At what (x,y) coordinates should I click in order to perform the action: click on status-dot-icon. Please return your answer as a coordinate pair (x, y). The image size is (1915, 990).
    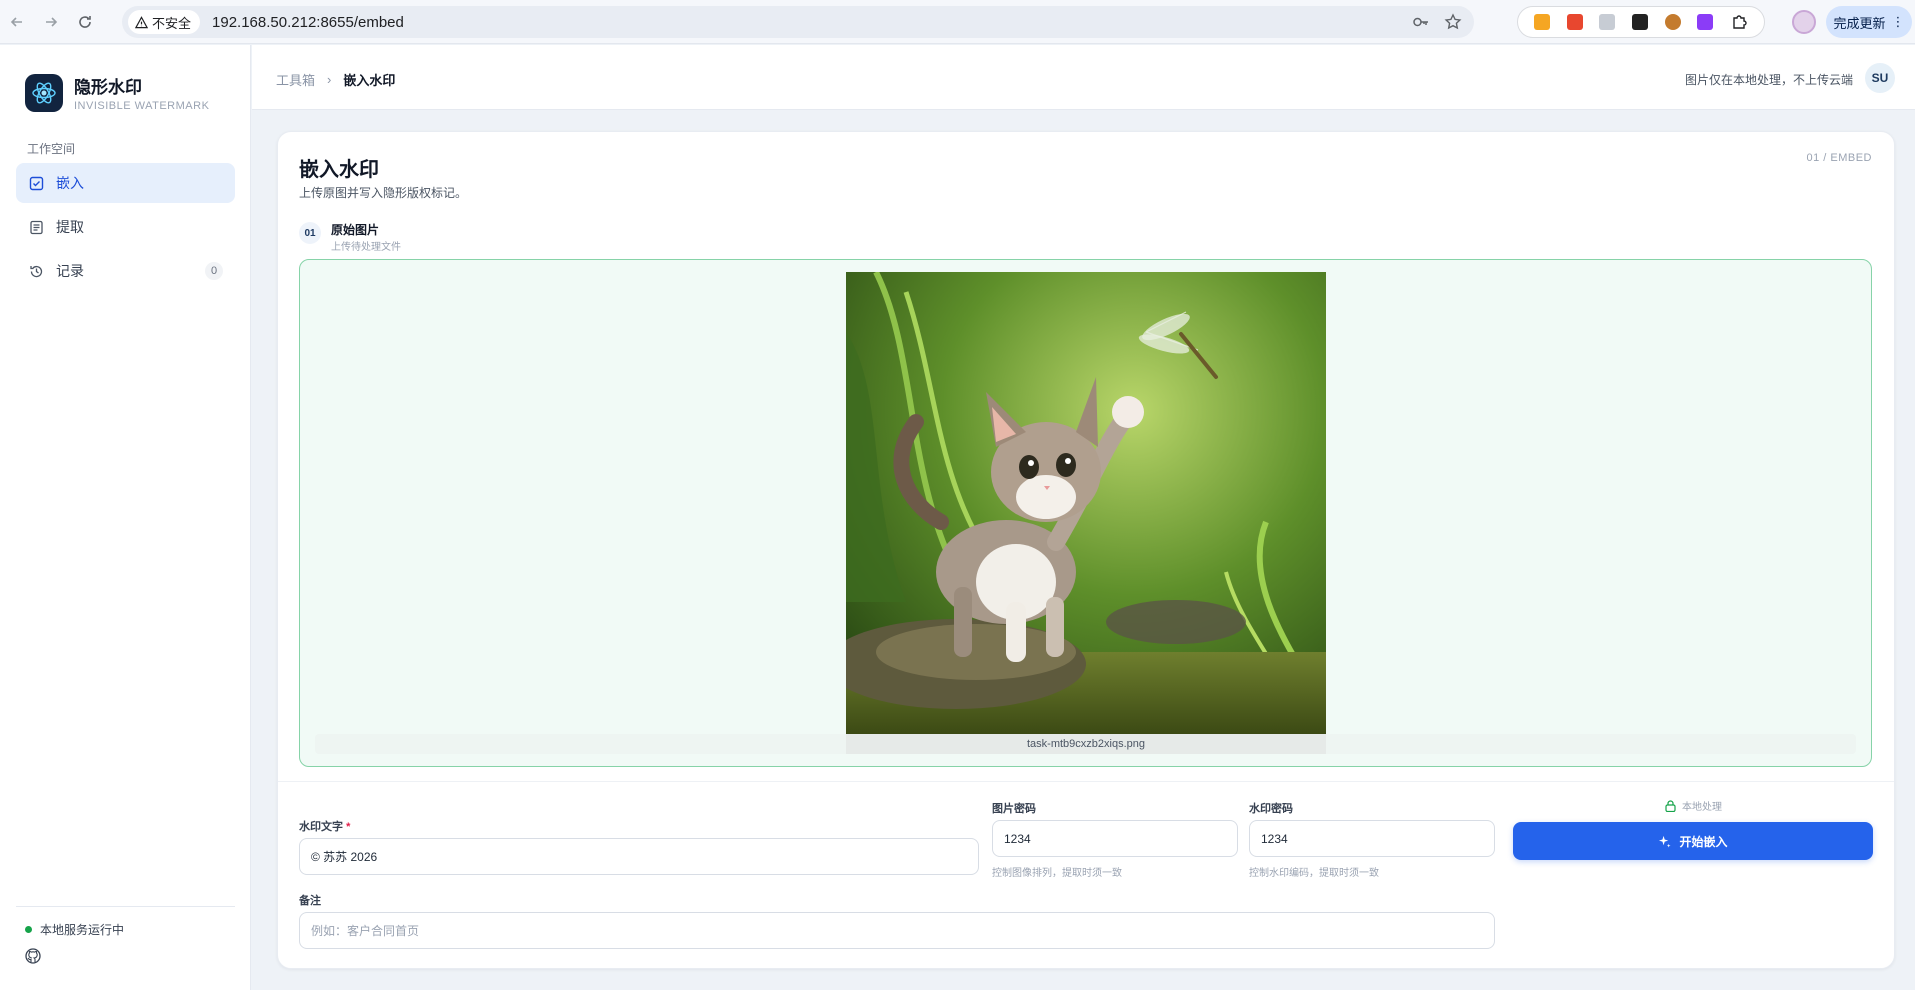
    Looking at the image, I should click on (28, 929).